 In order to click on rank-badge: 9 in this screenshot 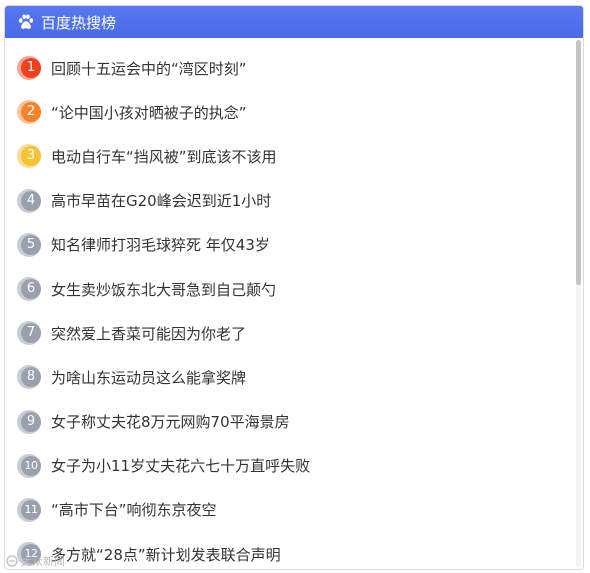, I will do `click(29, 421)`.